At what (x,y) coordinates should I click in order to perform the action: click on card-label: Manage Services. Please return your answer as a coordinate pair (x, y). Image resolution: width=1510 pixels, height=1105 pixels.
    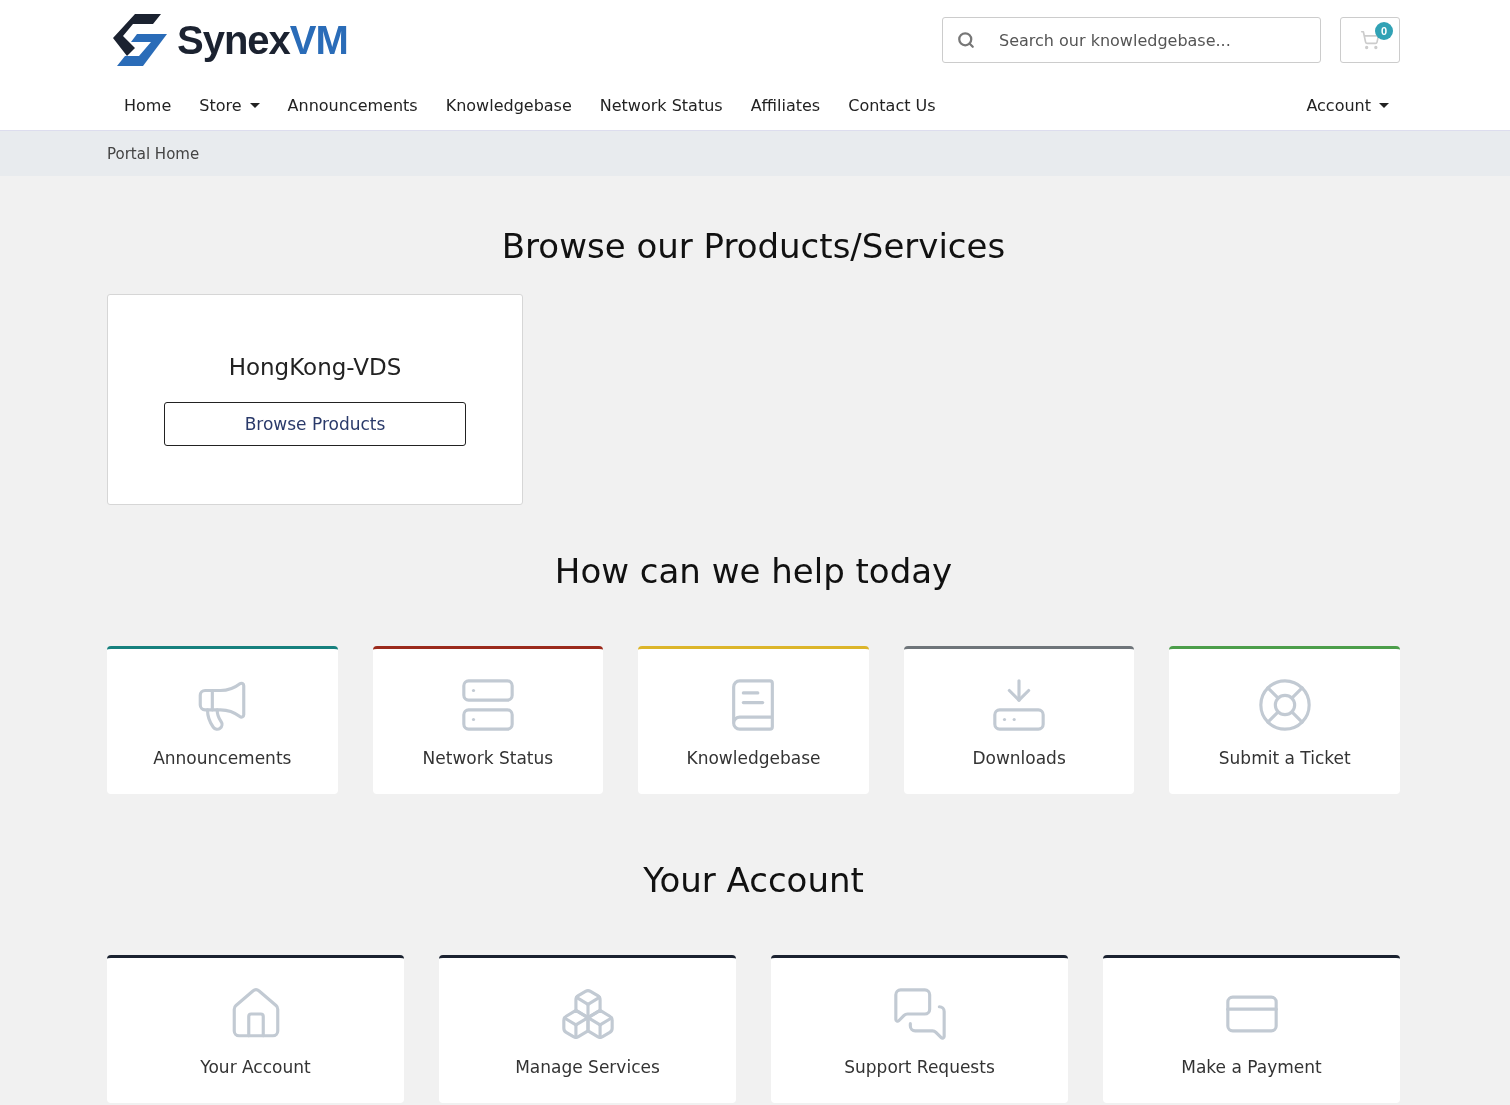
    Looking at the image, I should click on (587, 1066).